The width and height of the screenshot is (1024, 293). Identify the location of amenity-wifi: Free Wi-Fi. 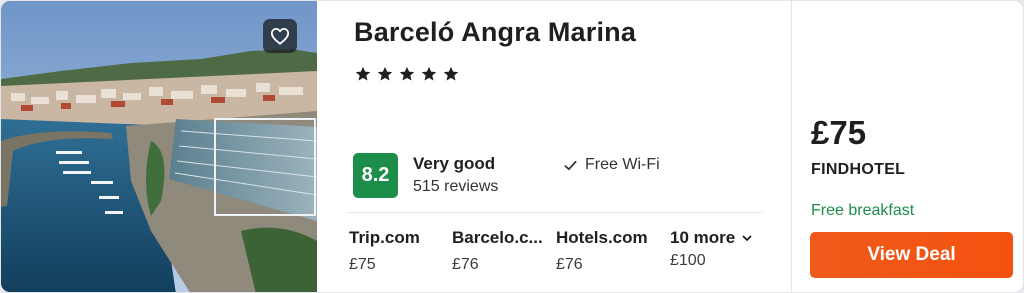
(611, 165).